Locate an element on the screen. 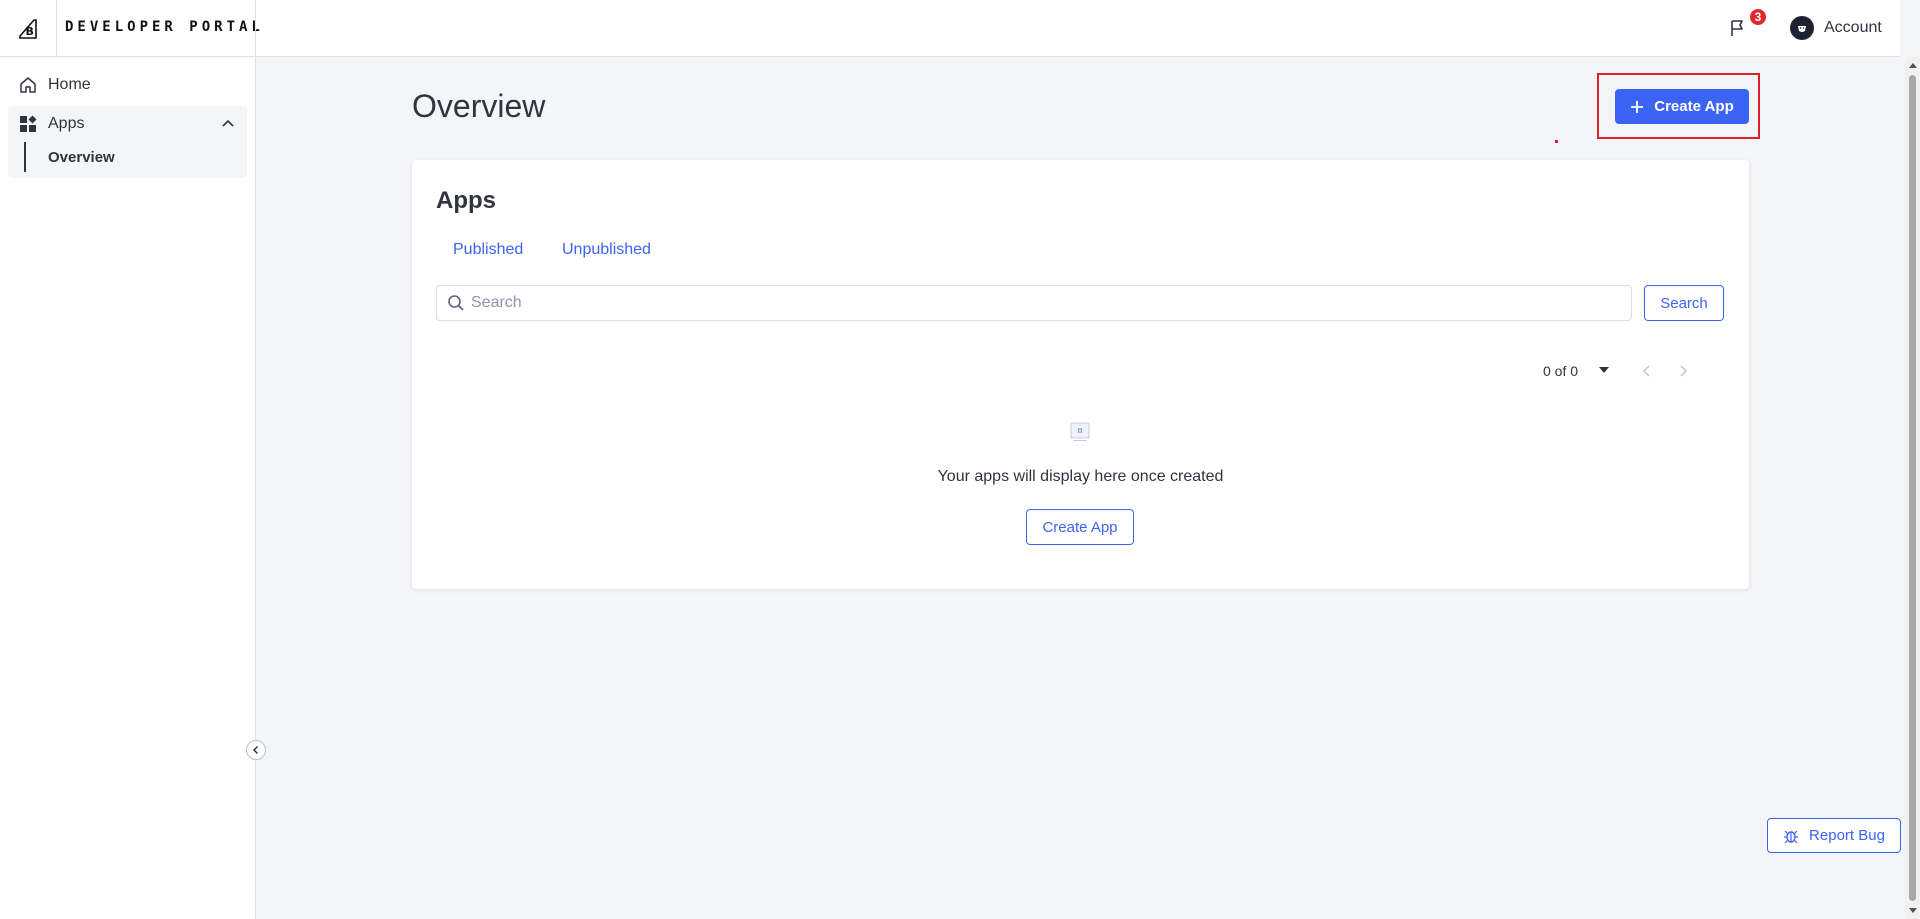  sidebar-group-apps: Apps Overview is located at coordinates (127, 142).